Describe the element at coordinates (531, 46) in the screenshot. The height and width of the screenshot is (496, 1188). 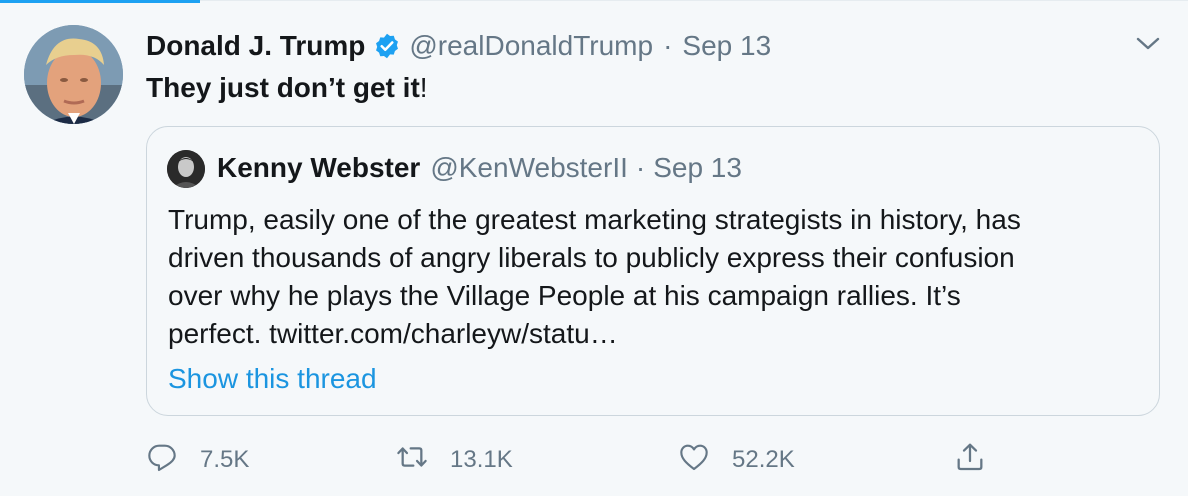
I see `handle: @realDonaldTrump` at that location.